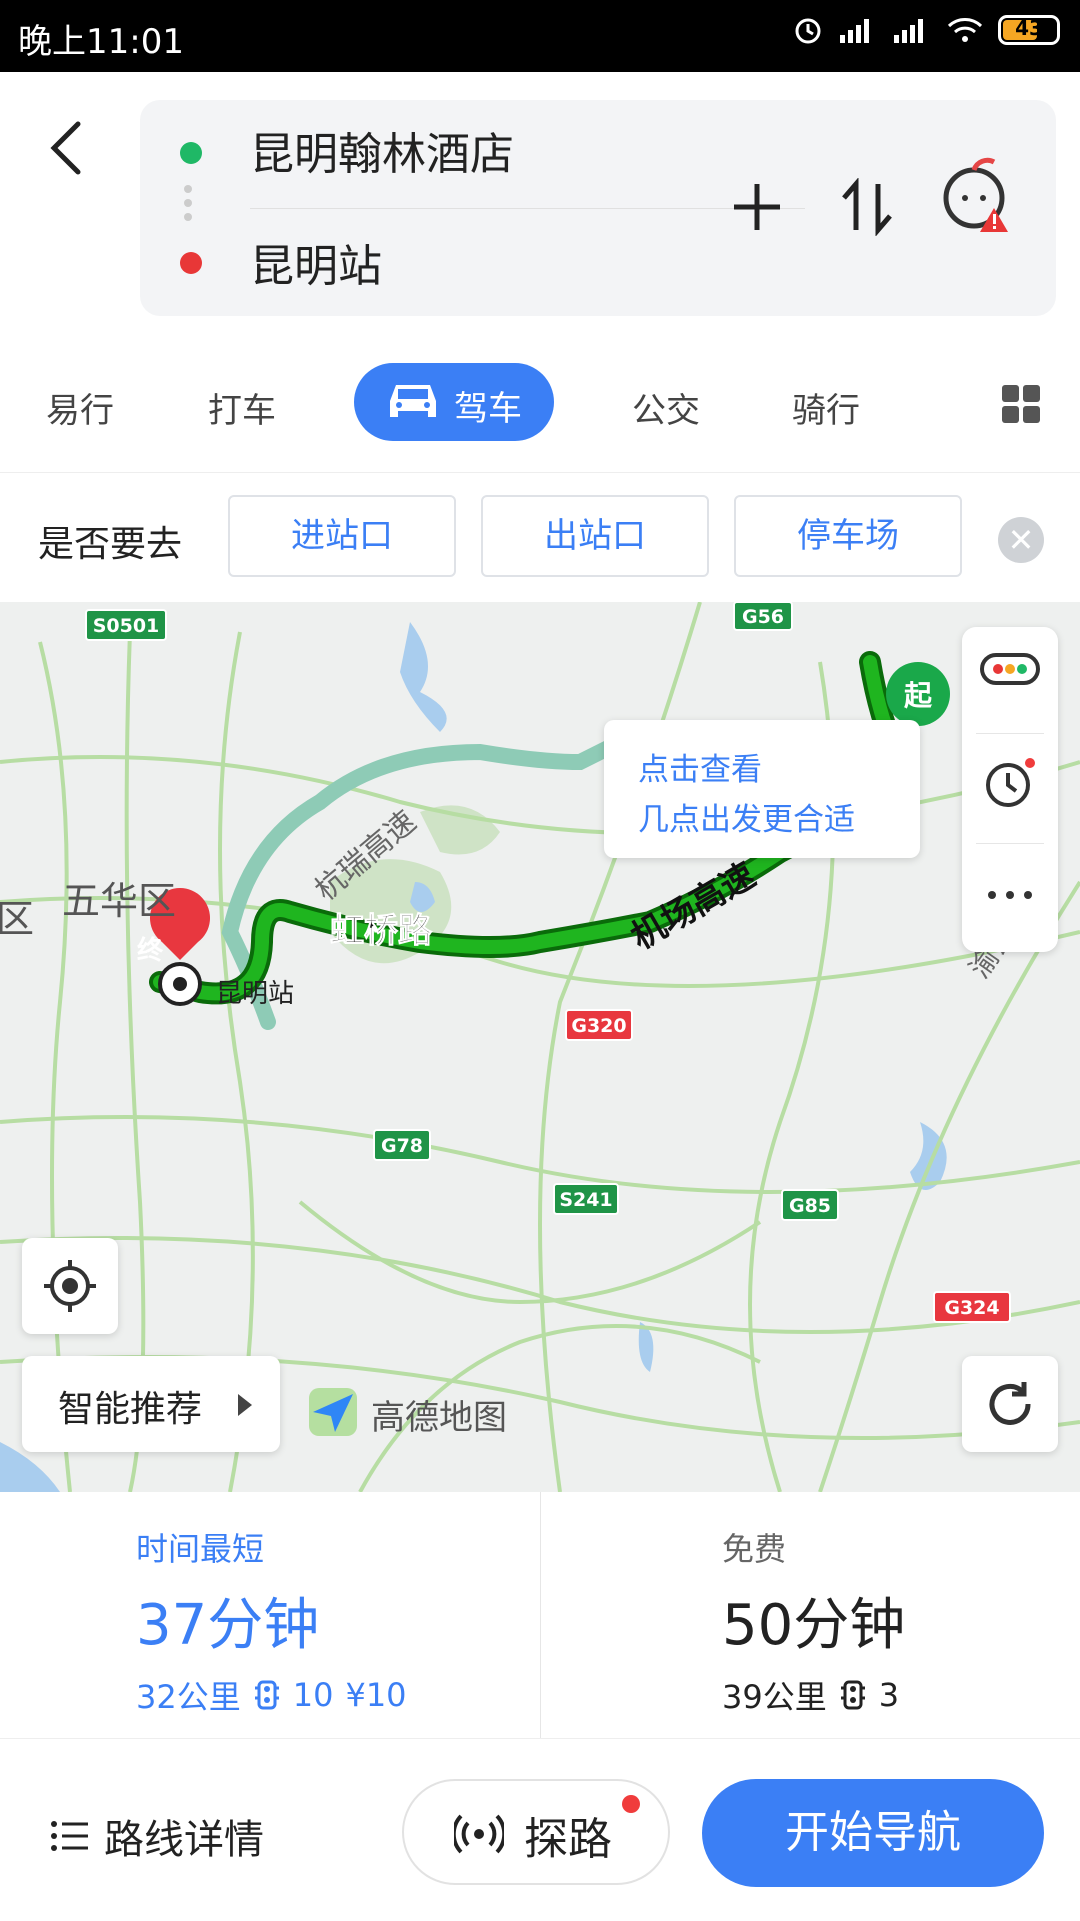  Describe the element at coordinates (17, 919) in the screenshot. I see `district-partial-label: 区` at that location.